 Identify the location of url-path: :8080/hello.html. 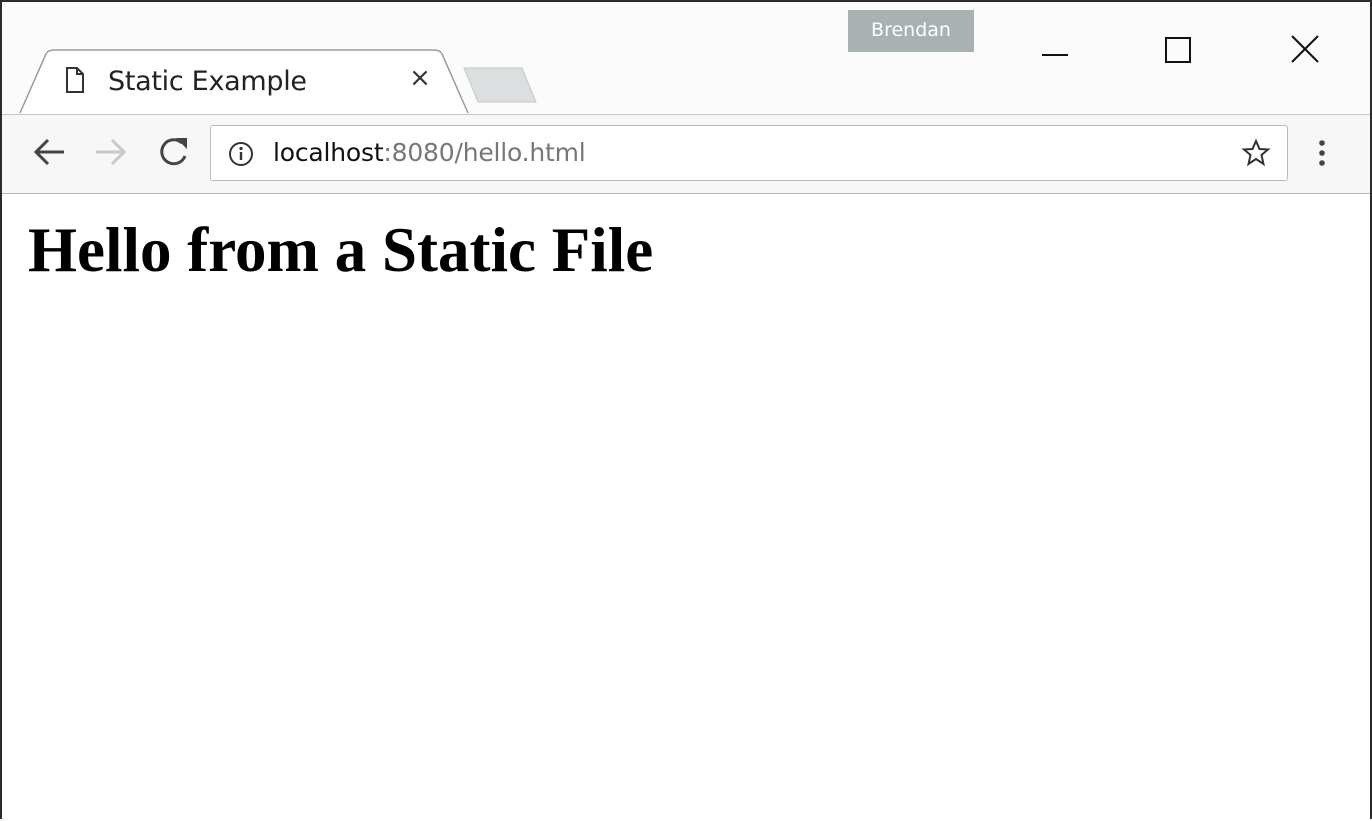
(484, 152).